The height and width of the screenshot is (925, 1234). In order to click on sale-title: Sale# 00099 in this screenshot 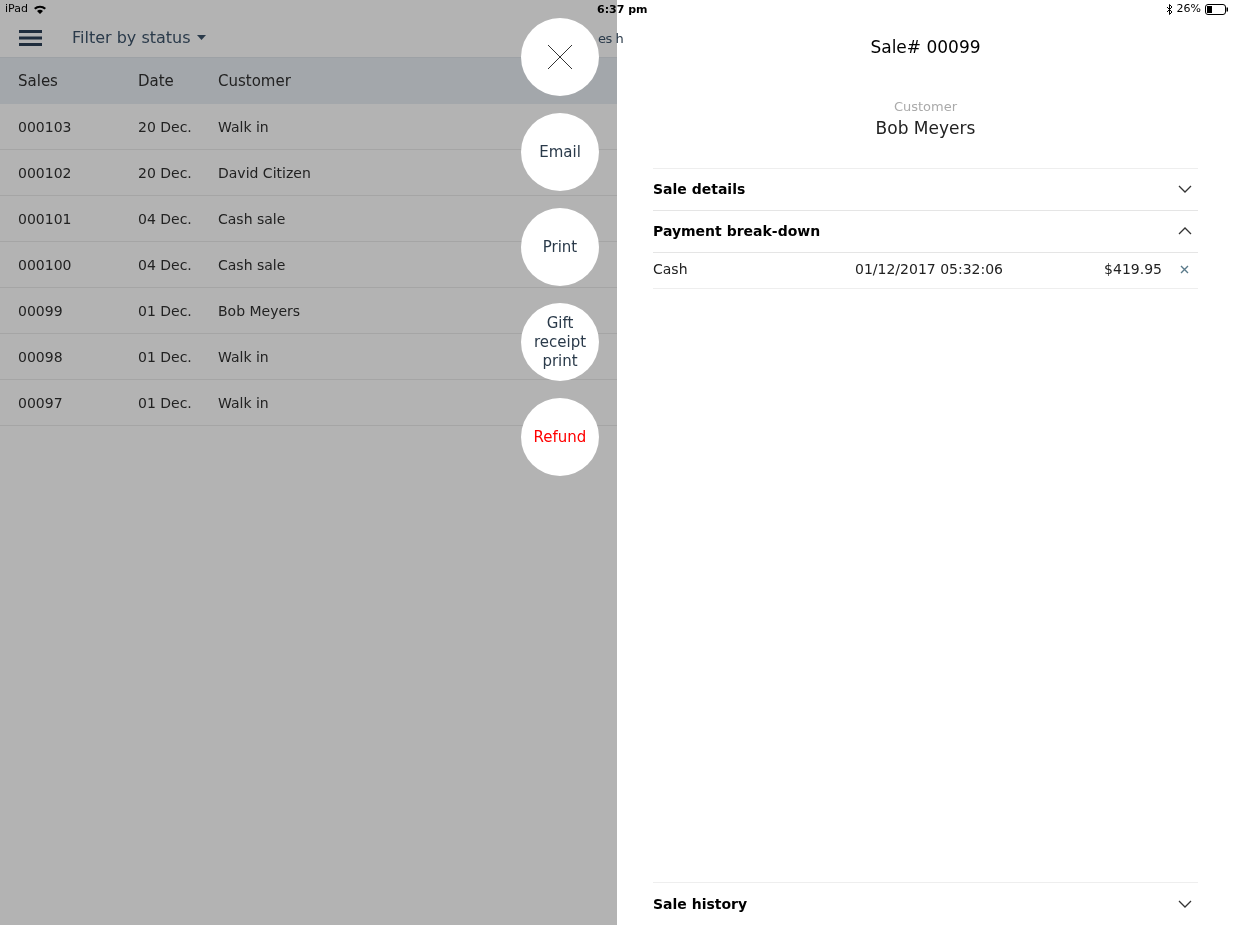, I will do `click(925, 47)`.